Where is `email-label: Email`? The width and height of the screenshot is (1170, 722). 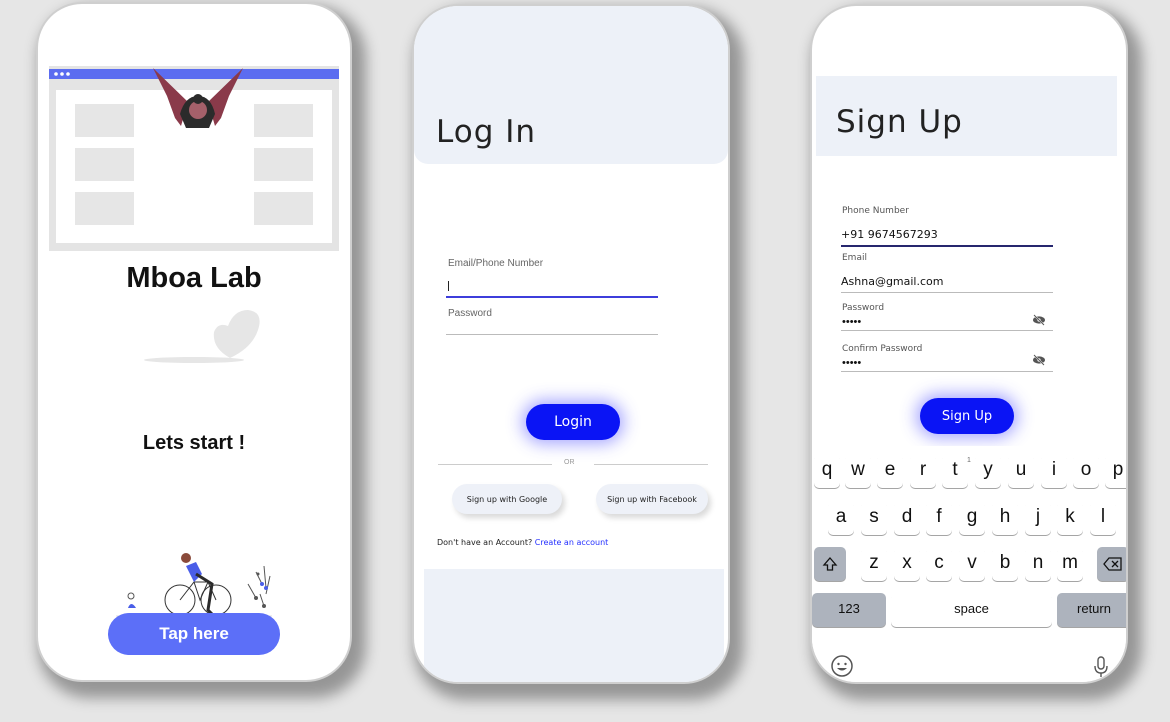
email-label: Email is located at coordinates (854, 258).